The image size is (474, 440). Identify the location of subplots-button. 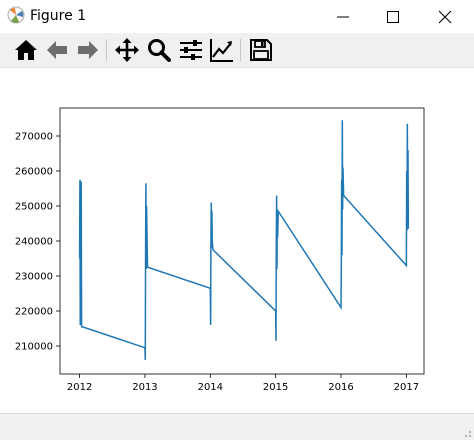
(191, 50).